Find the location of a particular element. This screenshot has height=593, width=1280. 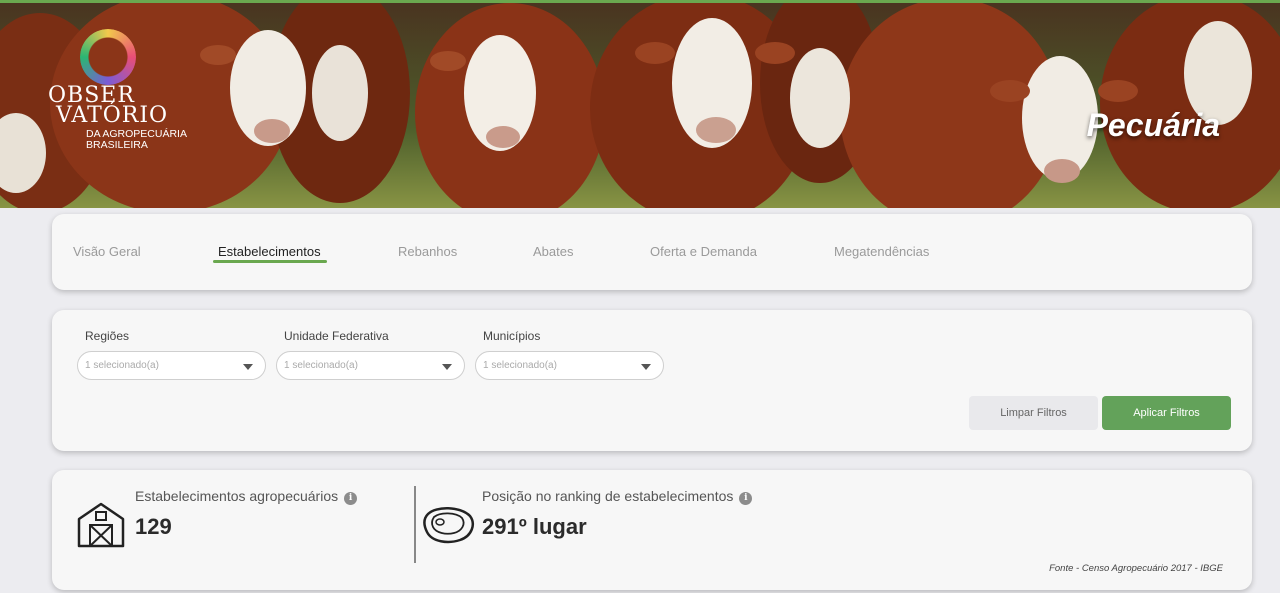

ranking-stat-label: Posição no ranking de estabelecimentos i is located at coordinates (617, 496).